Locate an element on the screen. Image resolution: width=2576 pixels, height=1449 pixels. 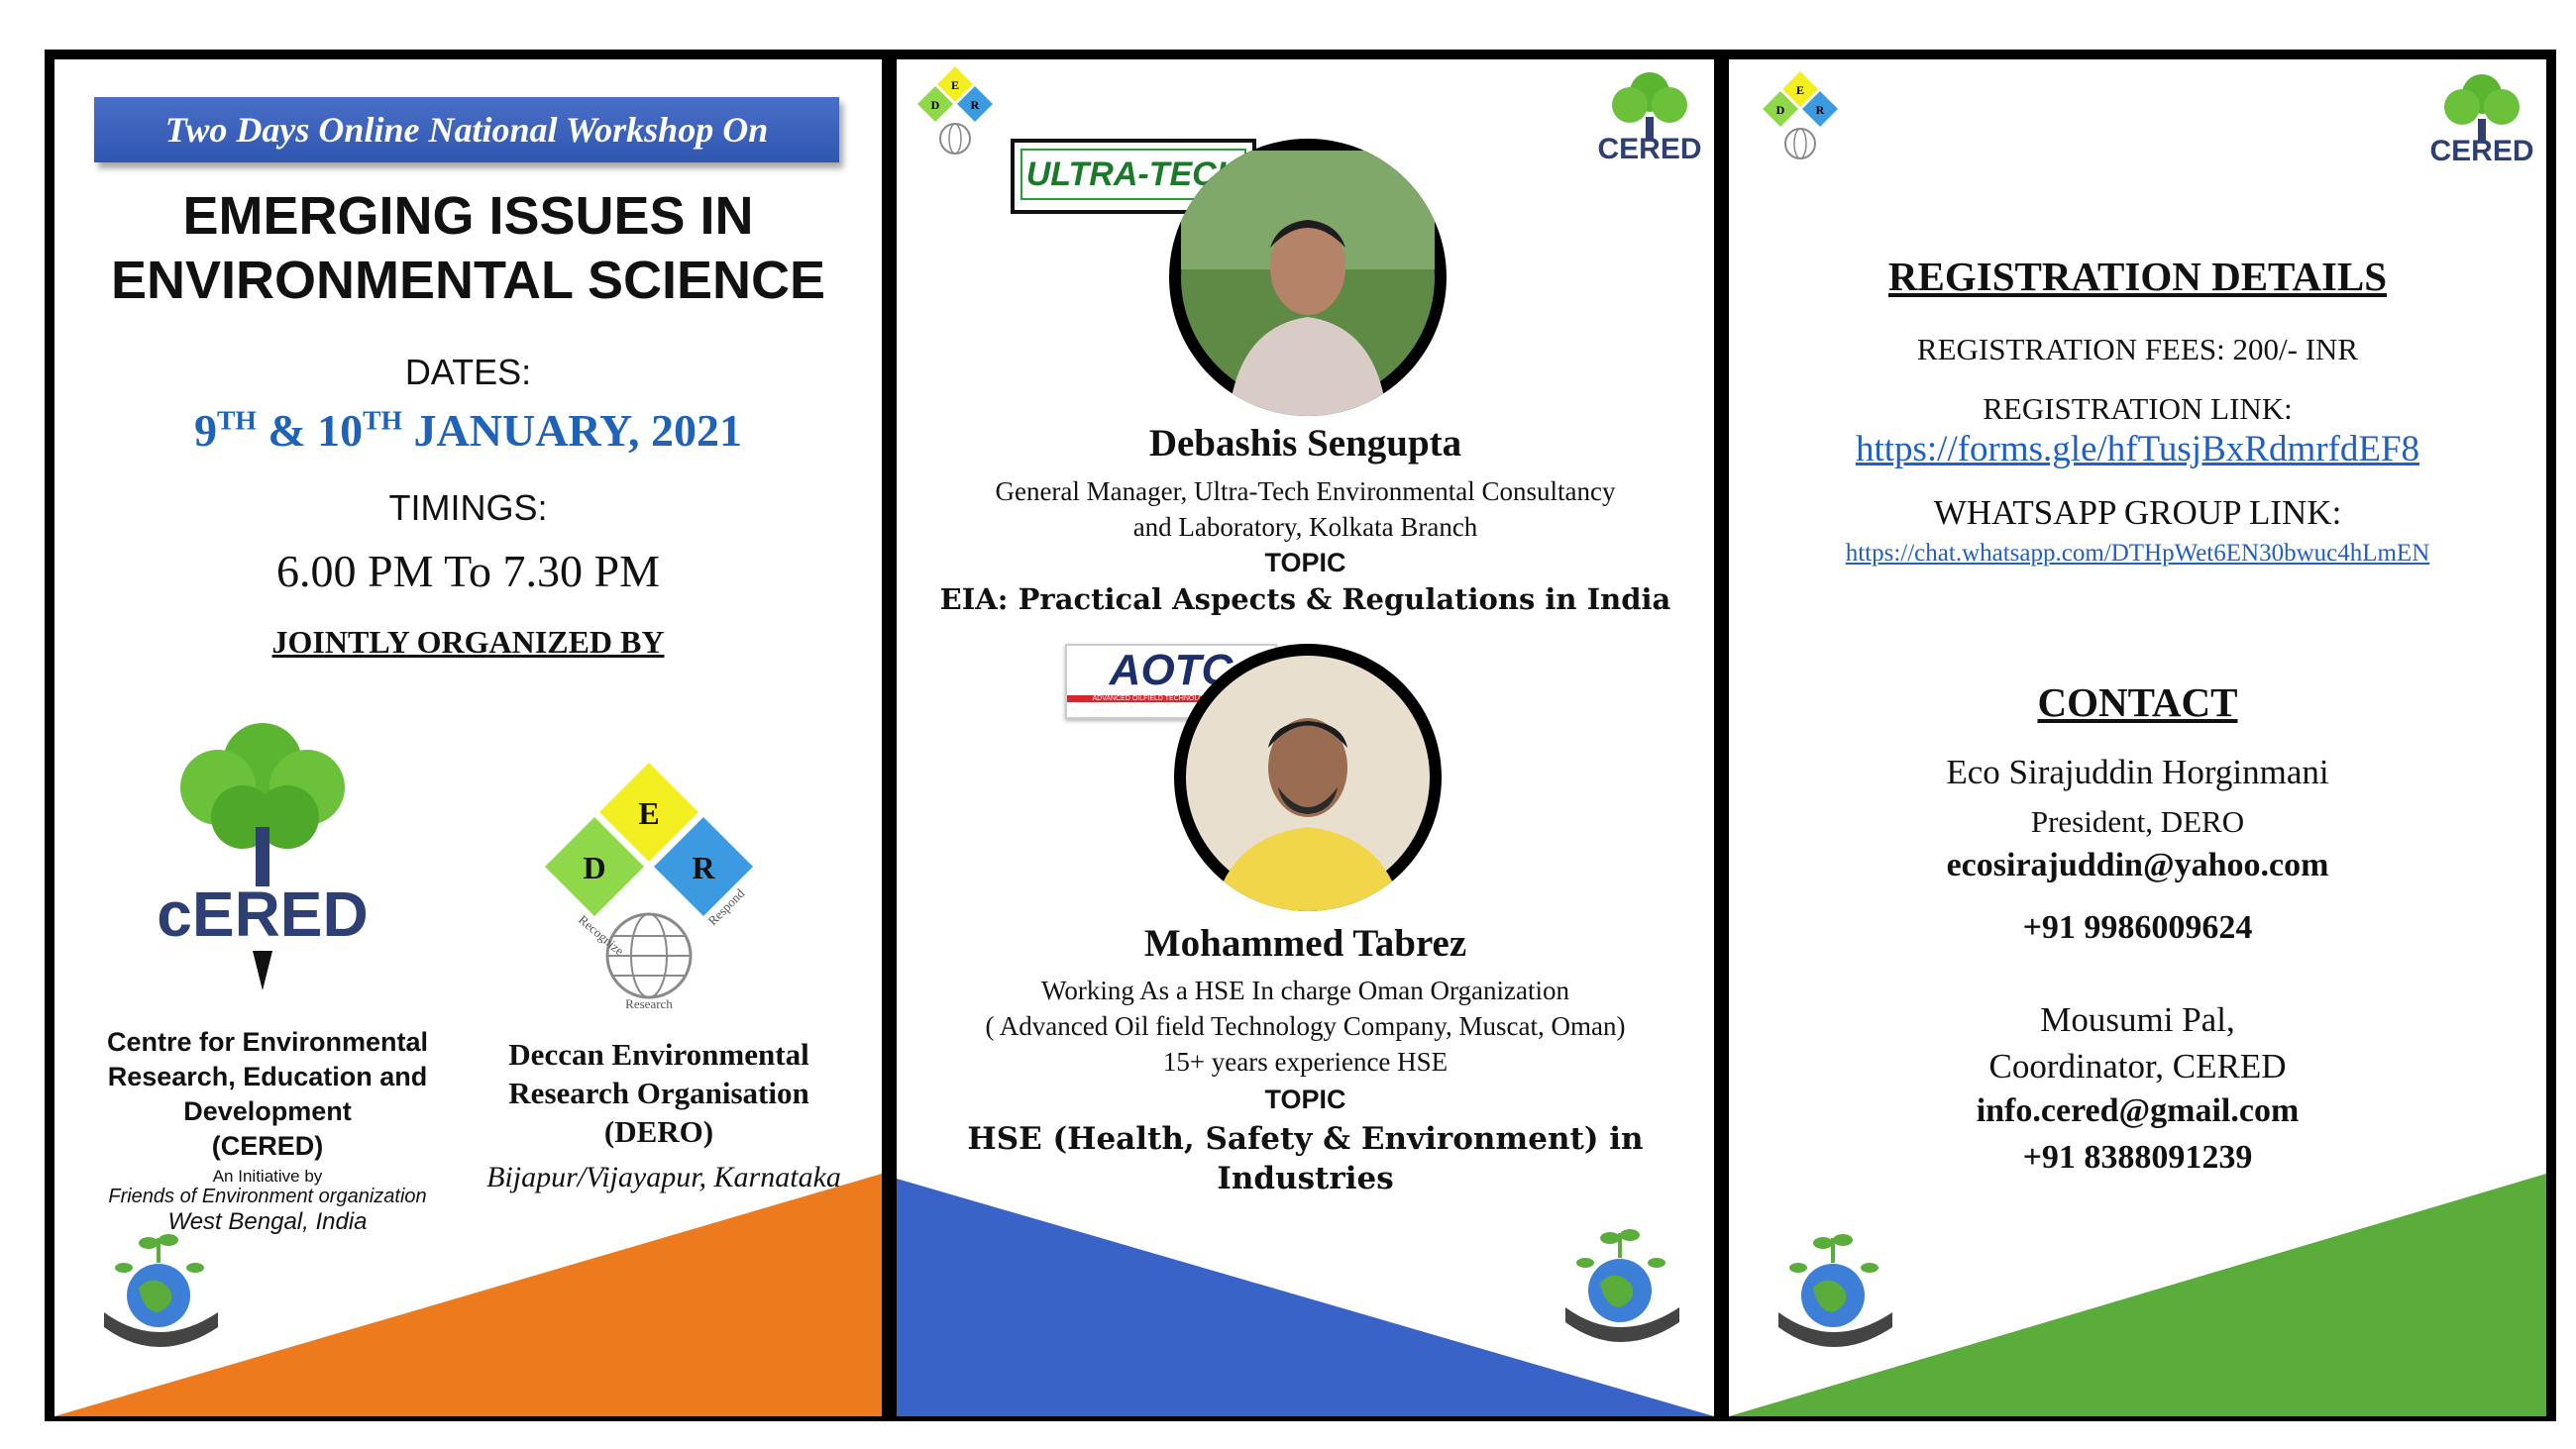
contact2-name: Mousumi Pal, is located at coordinates (2137, 1019).